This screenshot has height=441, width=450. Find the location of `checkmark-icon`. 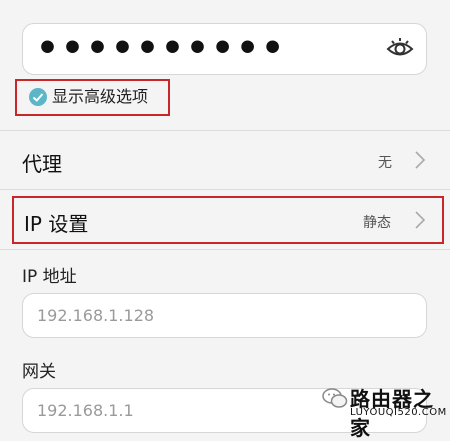

checkmark-icon is located at coordinates (38, 97).